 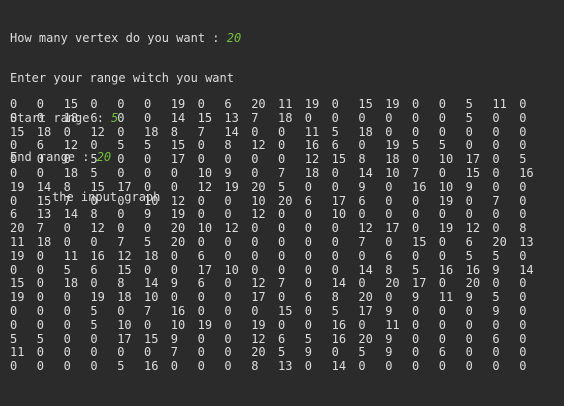 I want to click on range-prompt-label: Enter your range witch you want, so click(x=122, y=78).